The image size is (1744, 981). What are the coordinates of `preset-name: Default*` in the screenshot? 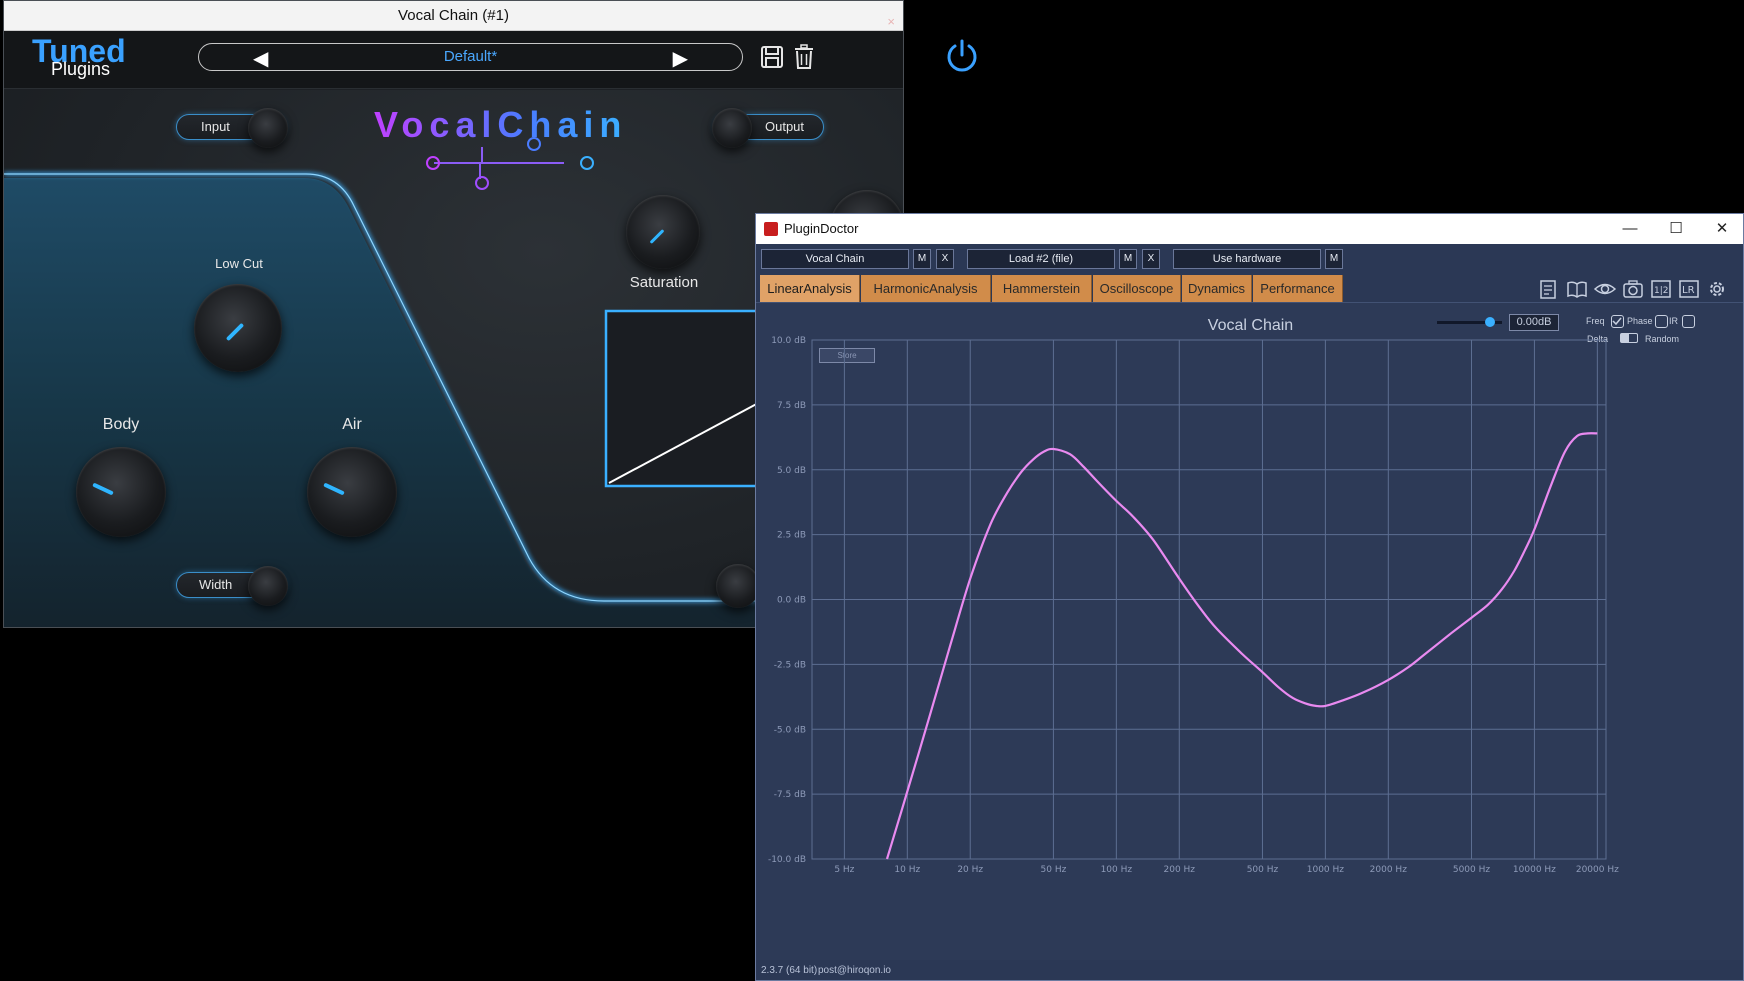 It's located at (470, 56).